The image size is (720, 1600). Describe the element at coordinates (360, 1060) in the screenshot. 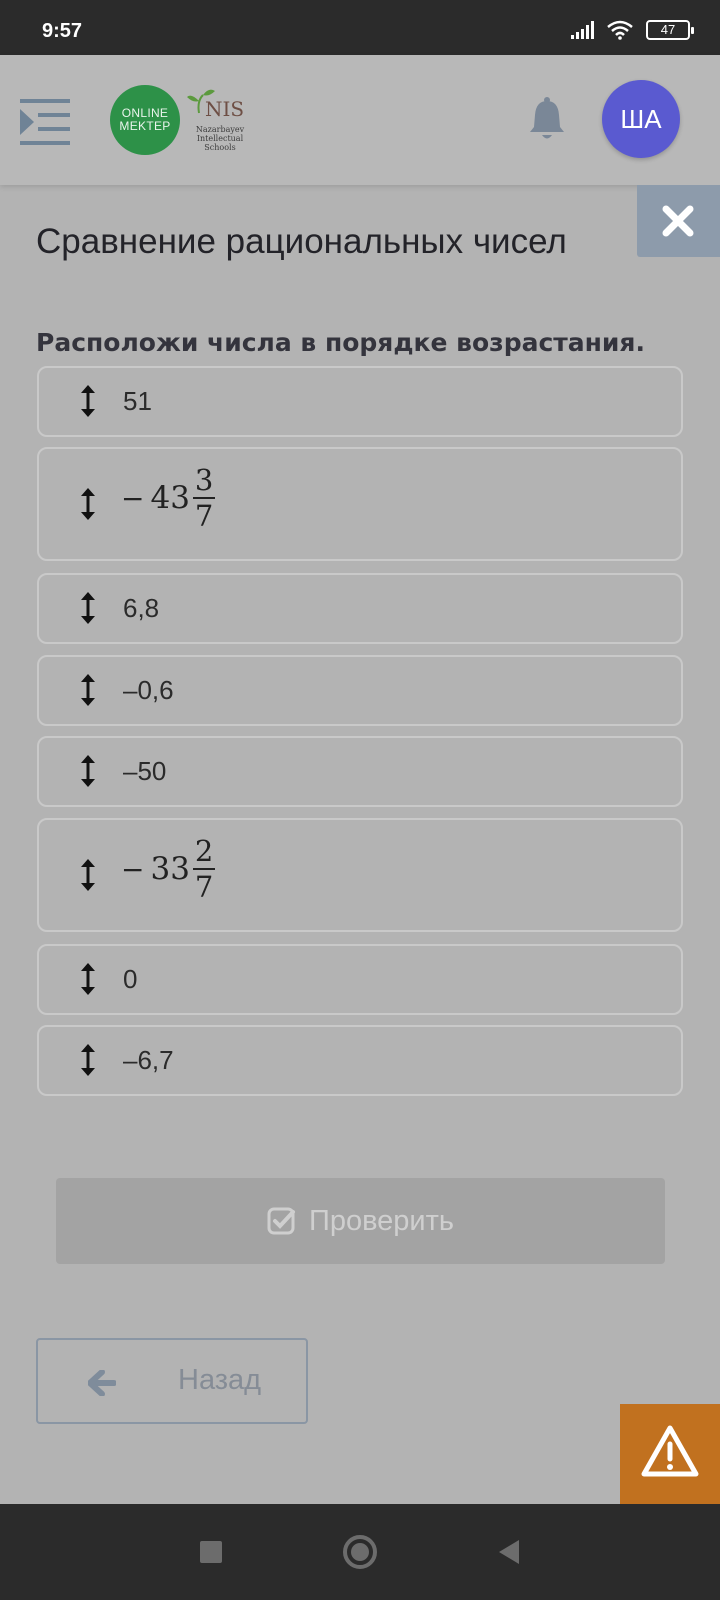

I see `sortable-item: –6,7` at that location.